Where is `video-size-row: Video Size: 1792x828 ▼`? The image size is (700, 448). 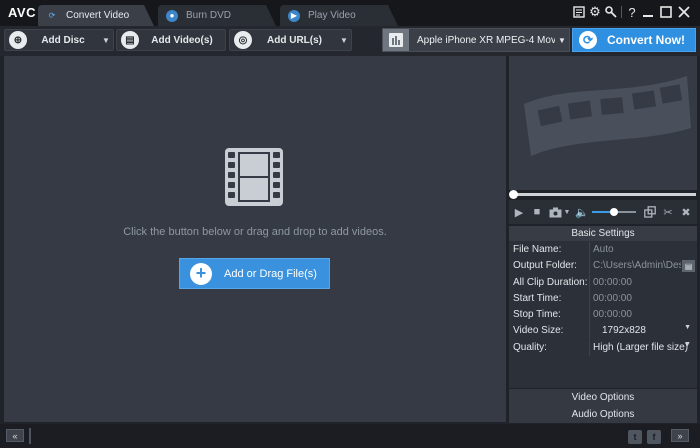 video-size-row: Video Size: 1792x828 ▼ is located at coordinates (603, 331).